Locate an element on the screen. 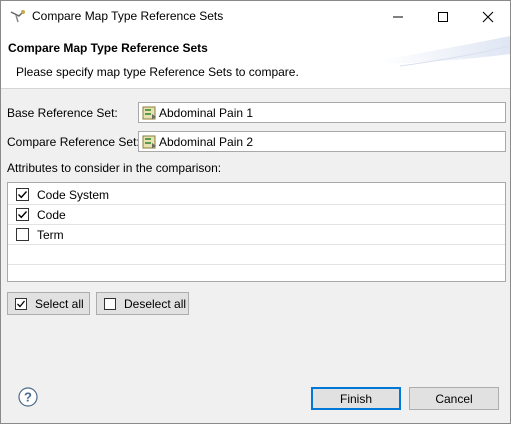 The width and height of the screenshot is (511, 424). minimize-icon is located at coordinates (398, 16).